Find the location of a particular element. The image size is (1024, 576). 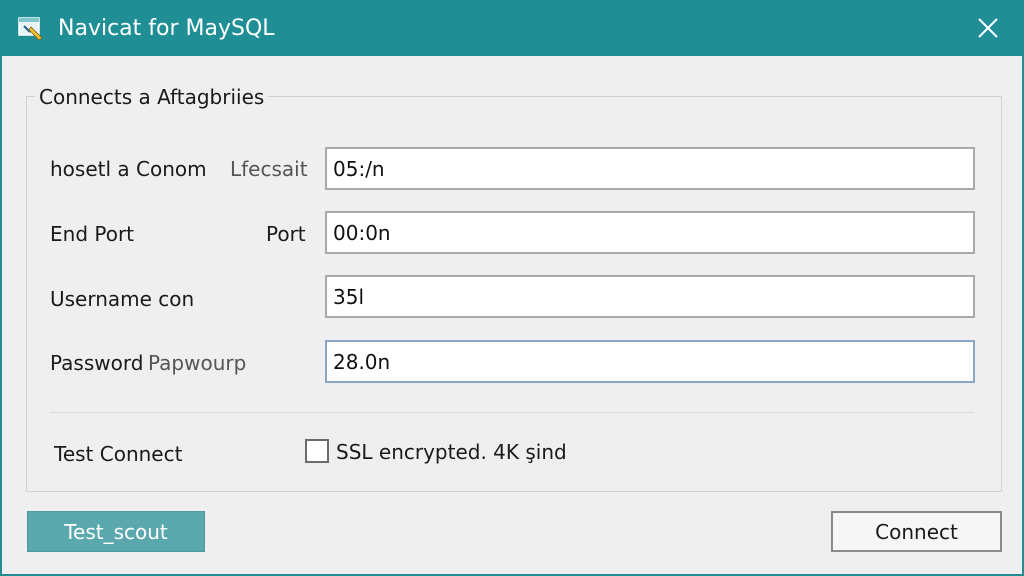

host-field is located at coordinates (650, 168).